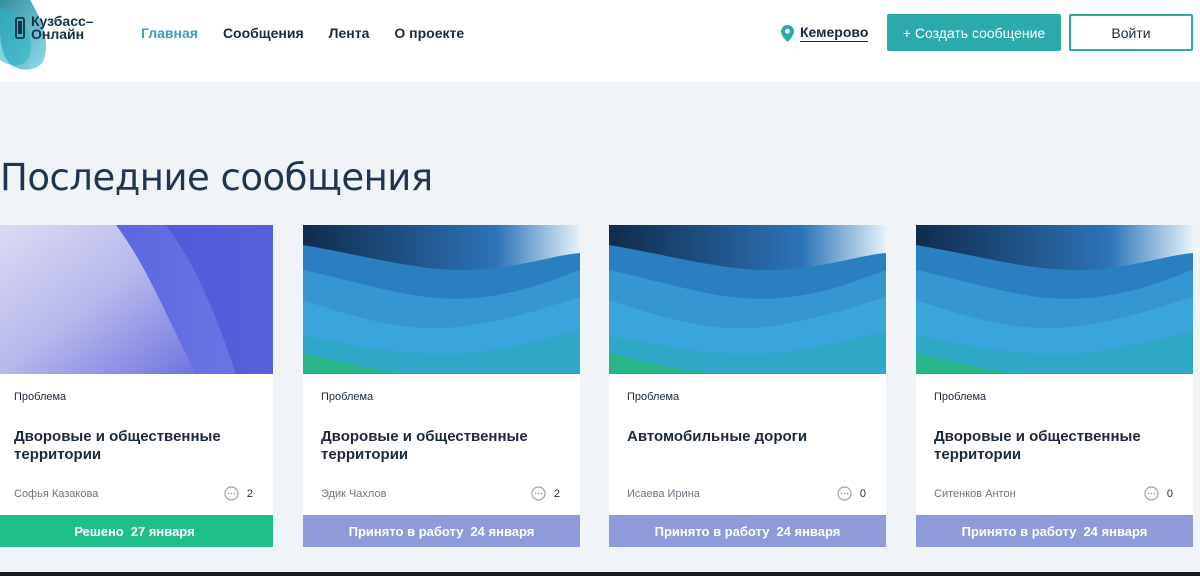 Image resolution: width=1200 pixels, height=576 pixels. Describe the element at coordinates (99, 531) in the screenshot. I see `status-label: Решено` at that location.